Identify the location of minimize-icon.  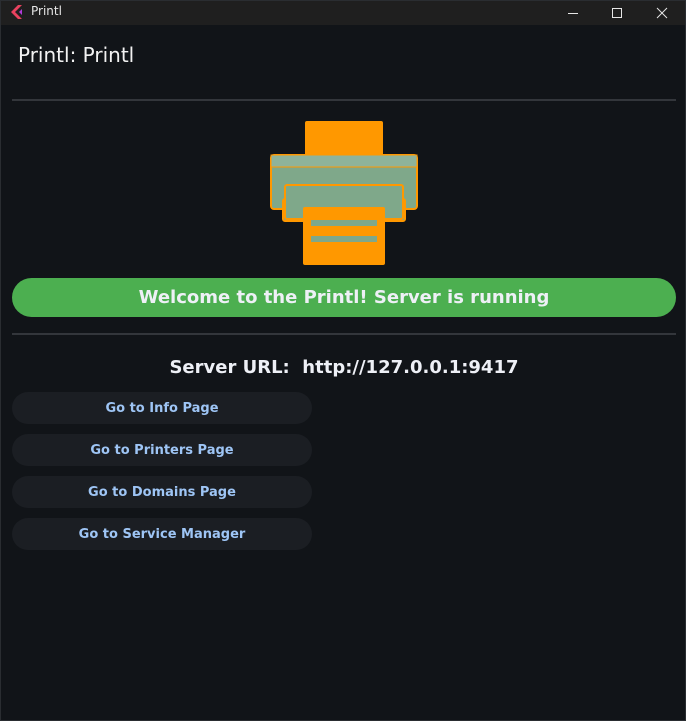
(573, 13).